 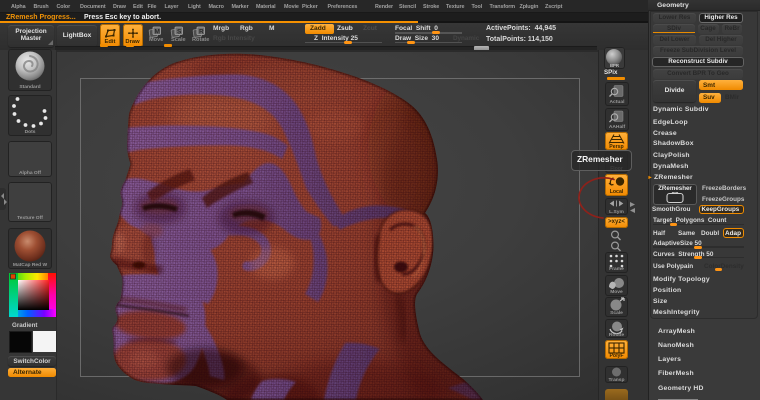 What do you see at coordinates (179, 32) in the screenshot?
I see `svg-text: S` at bounding box center [179, 32].